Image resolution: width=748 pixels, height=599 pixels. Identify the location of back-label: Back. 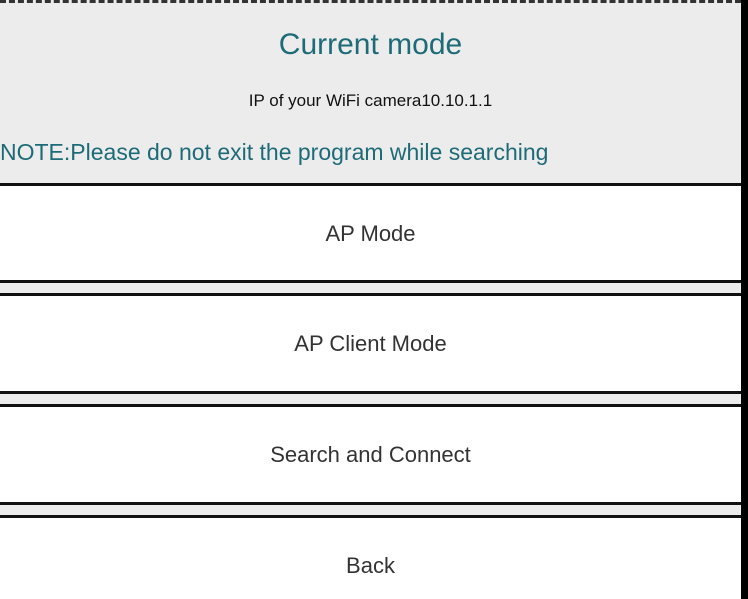
(370, 565).